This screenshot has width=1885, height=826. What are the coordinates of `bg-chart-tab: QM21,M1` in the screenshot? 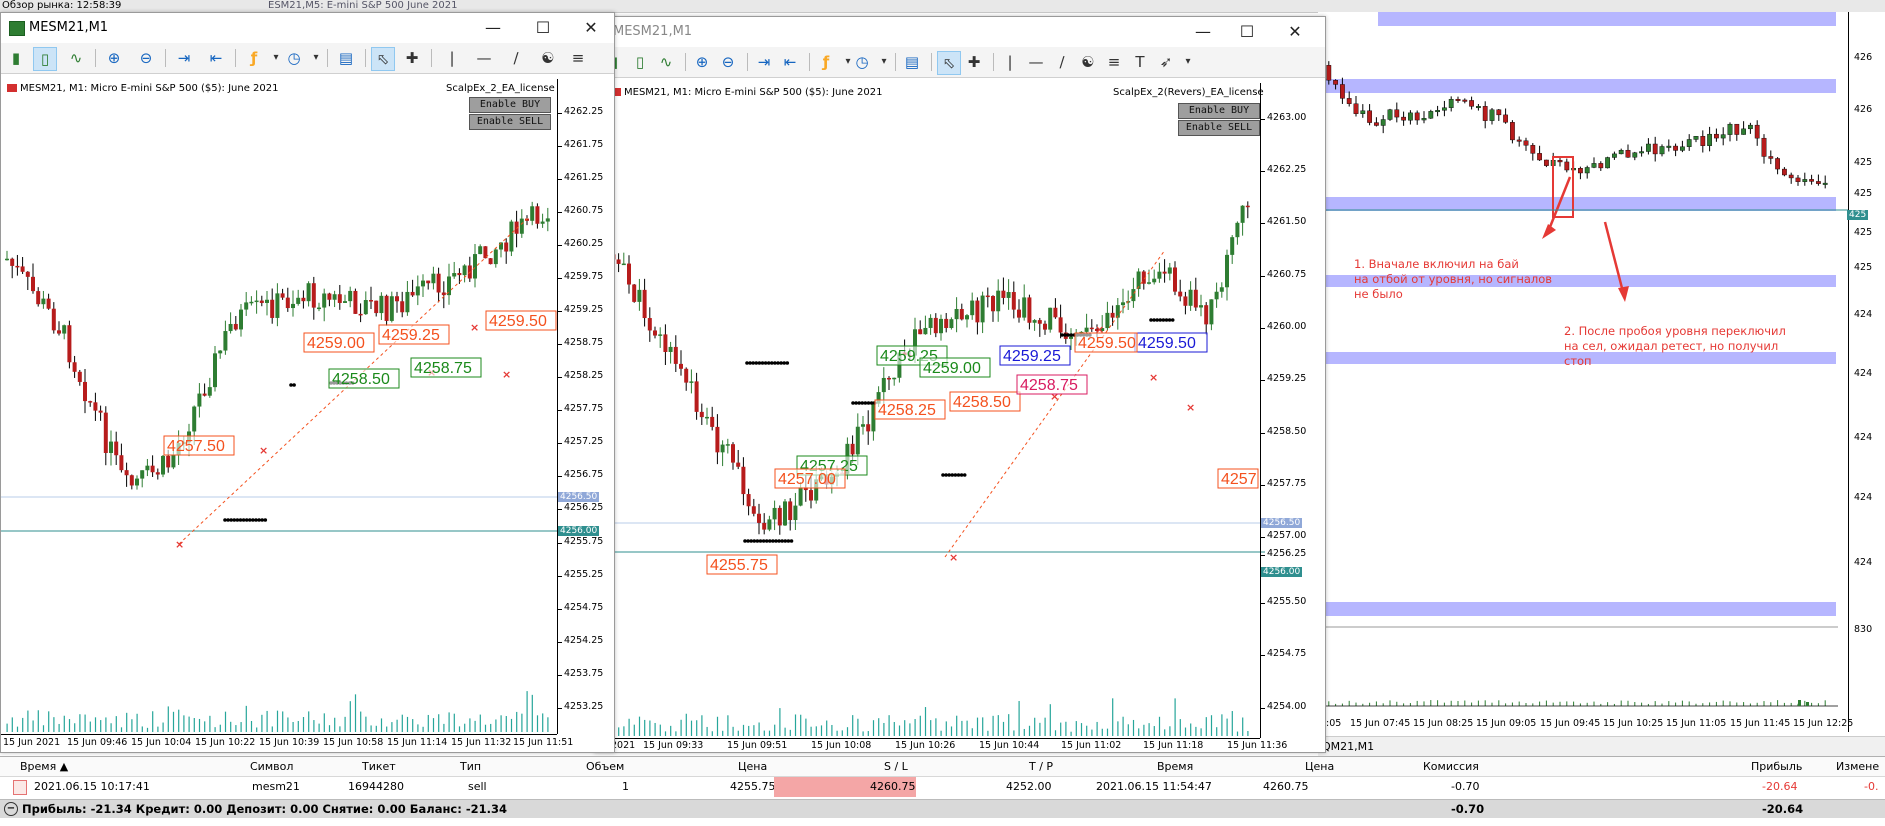 It's located at (1348, 746).